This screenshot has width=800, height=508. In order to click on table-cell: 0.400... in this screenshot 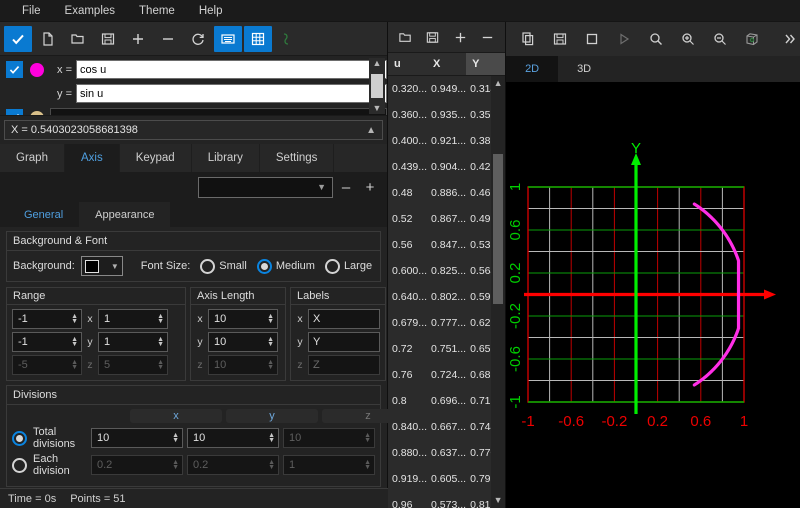, I will do `click(407, 141)`.